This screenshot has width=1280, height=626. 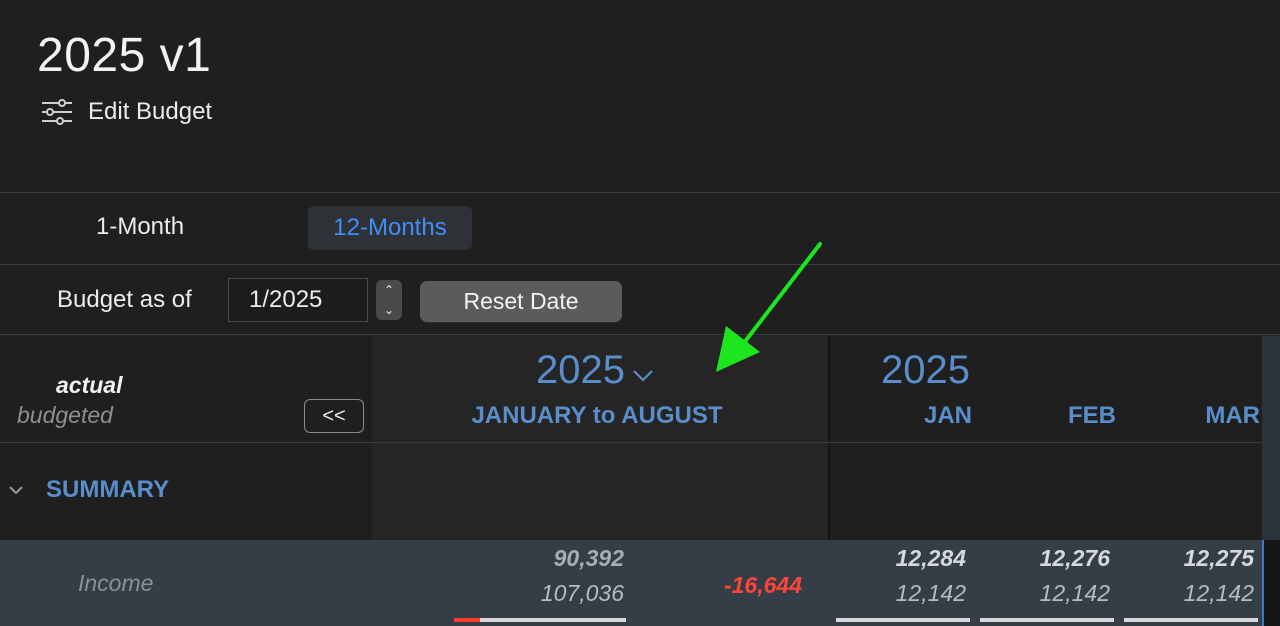 What do you see at coordinates (588, 558) in the screenshot?
I see `income-range-actual: 90,392` at bounding box center [588, 558].